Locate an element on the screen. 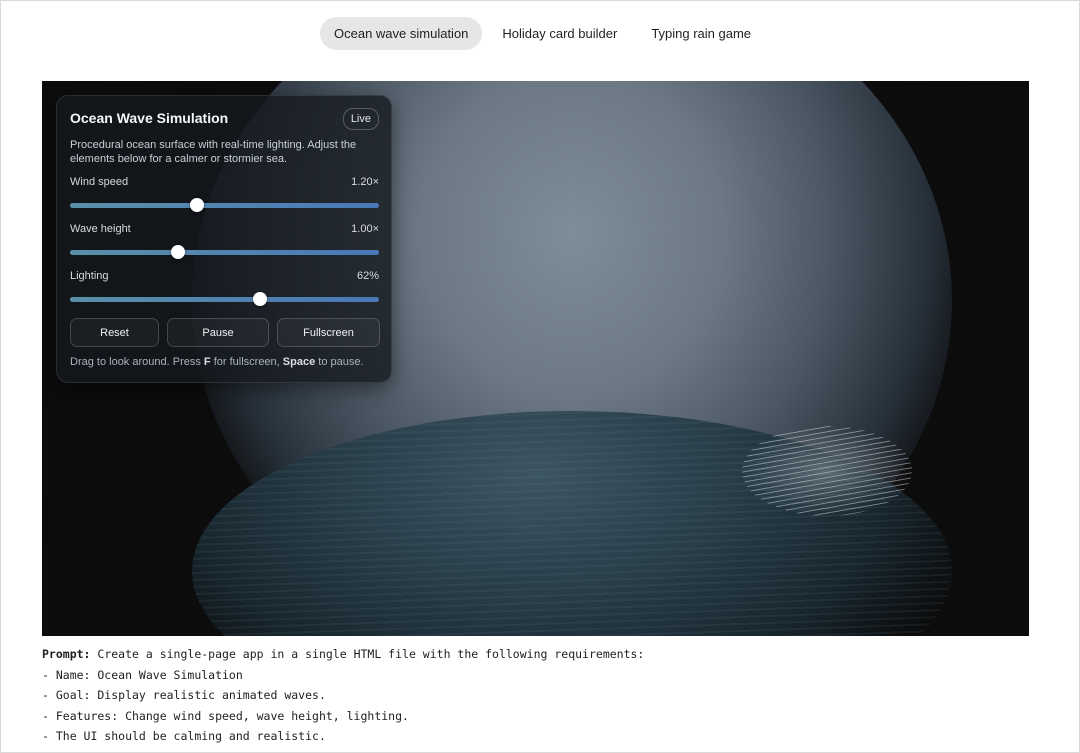  wind-speed-value: 1.20× is located at coordinates (365, 182).